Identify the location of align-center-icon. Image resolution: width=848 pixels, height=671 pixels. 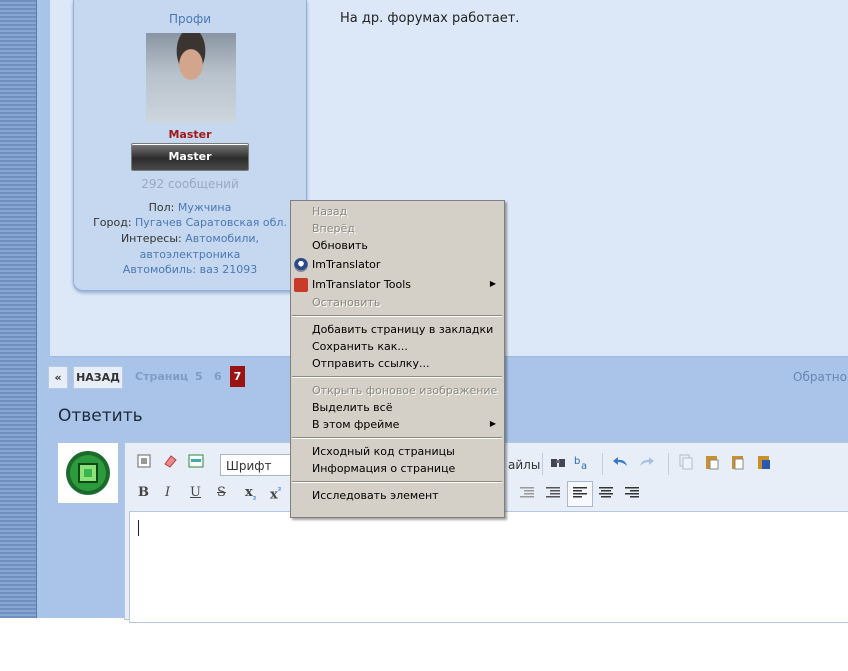
(606, 494).